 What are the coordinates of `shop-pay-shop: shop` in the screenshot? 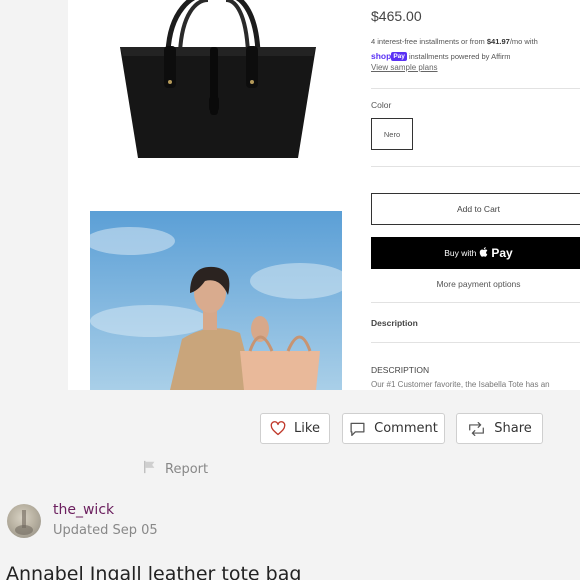 It's located at (381, 56).